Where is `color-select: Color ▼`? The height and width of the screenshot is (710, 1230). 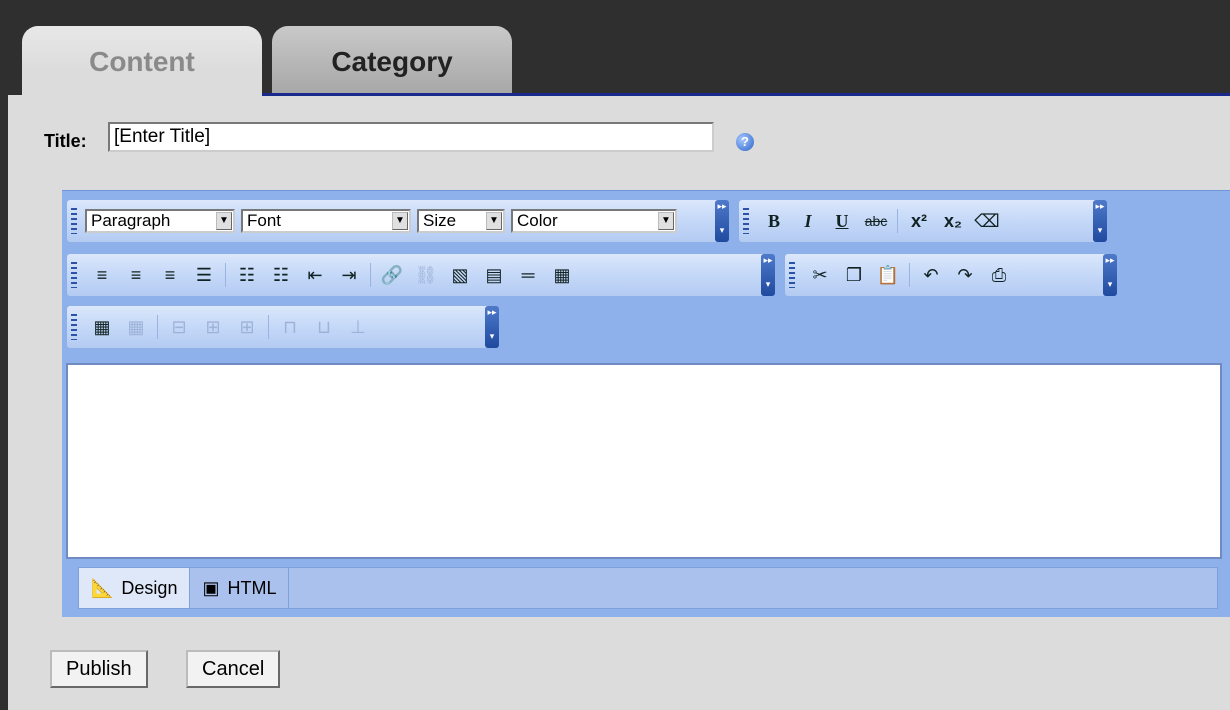 color-select: Color ▼ is located at coordinates (594, 221).